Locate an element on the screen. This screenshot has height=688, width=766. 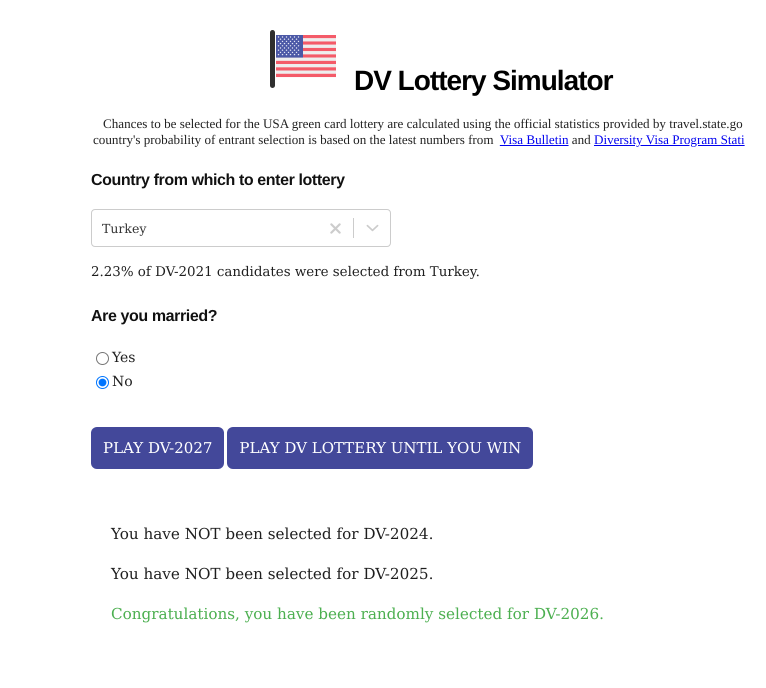
selection-rate-text: 2.23% of DV-2021 candidates were selected from Turkey. is located at coordinates (285, 273).